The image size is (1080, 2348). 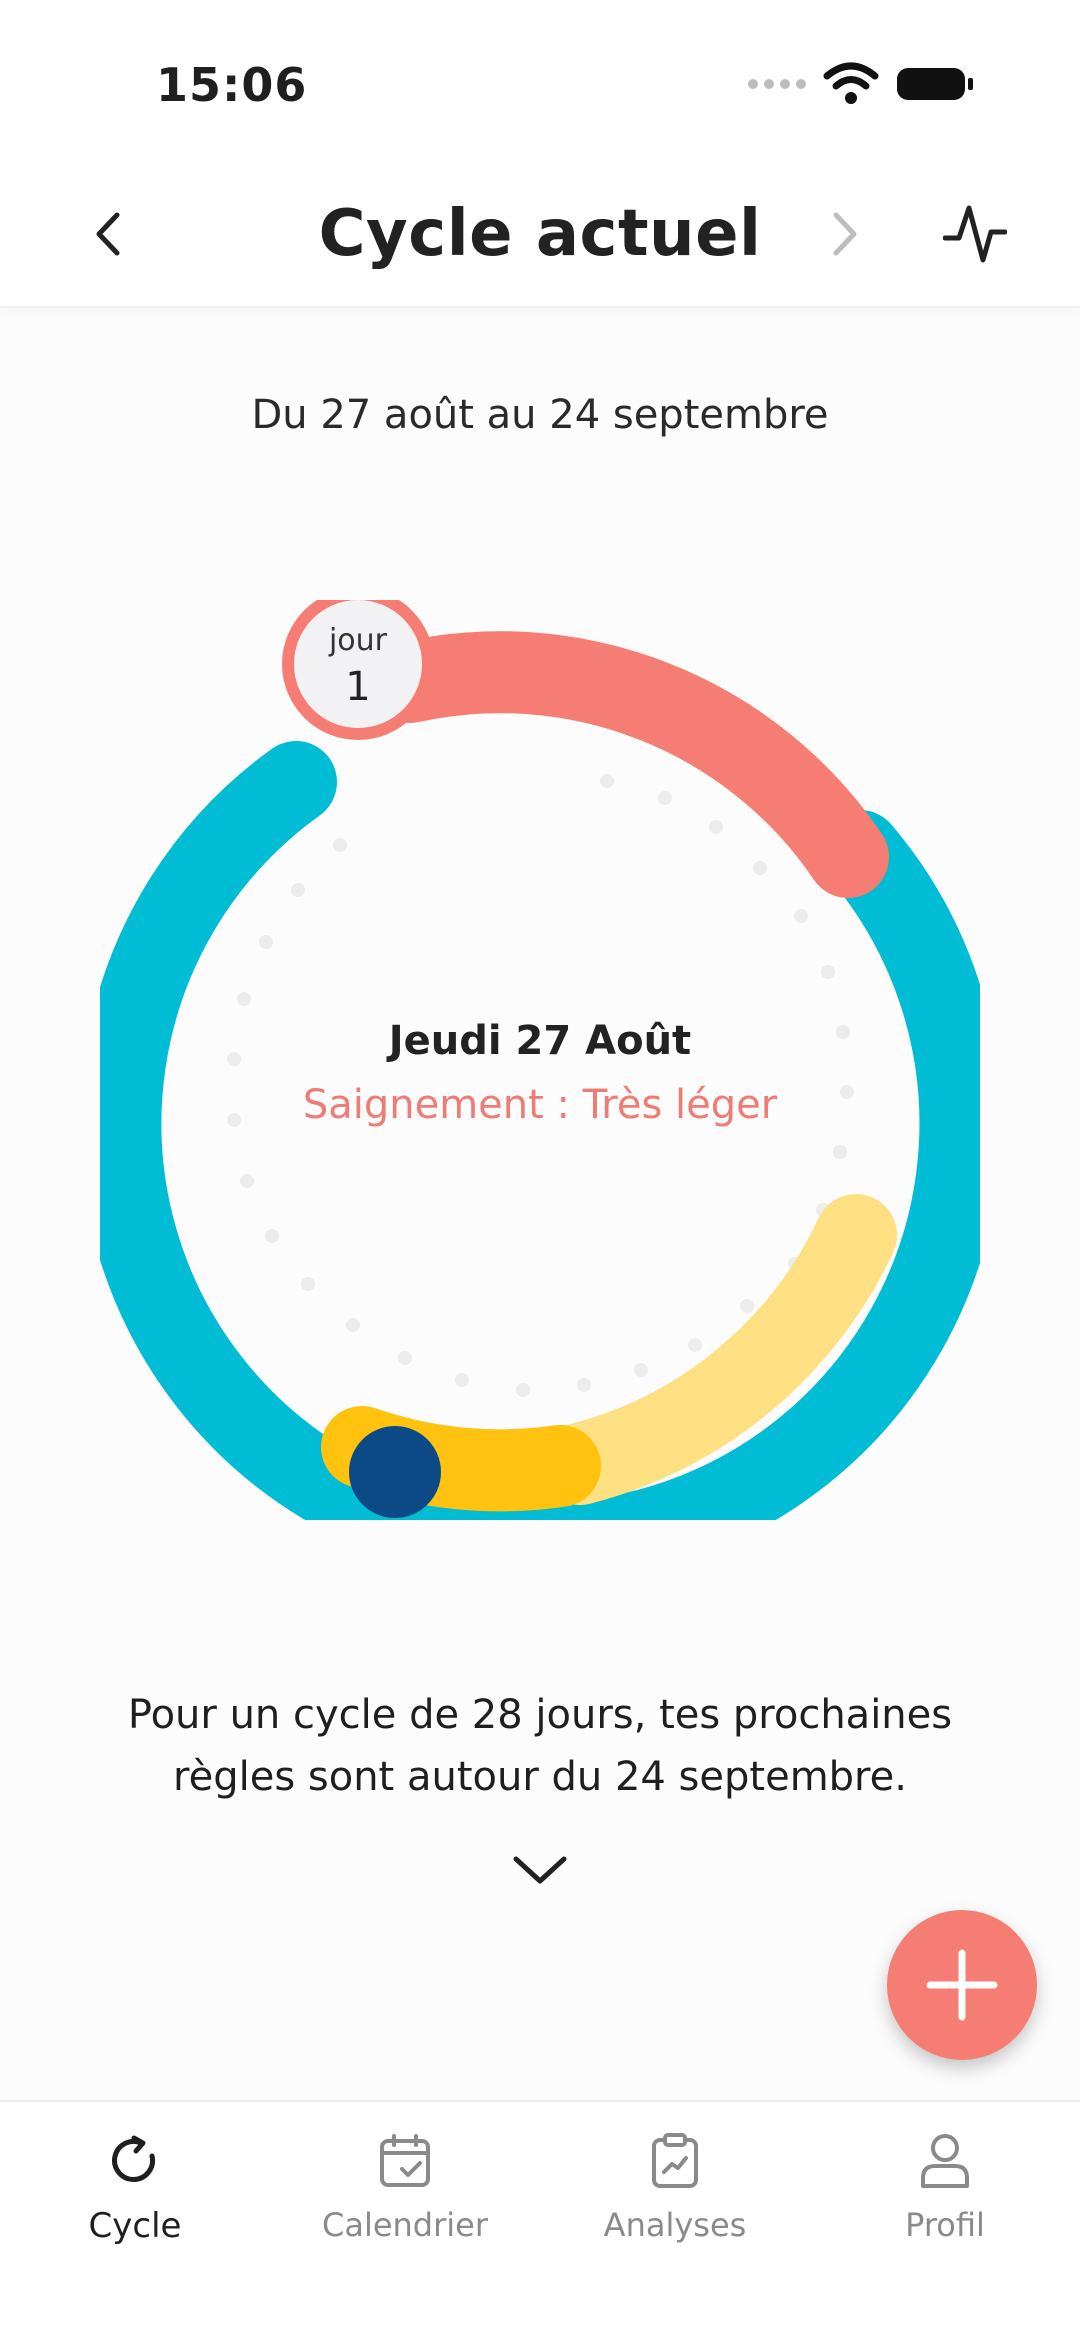 I want to click on next-cycle-button, so click(x=845, y=234).